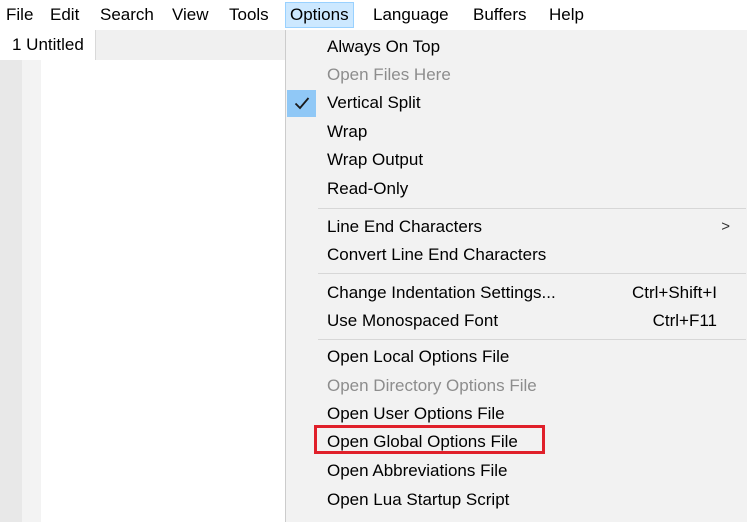 This screenshot has width=747, height=522. I want to click on fold-margin, so click(31, 291).